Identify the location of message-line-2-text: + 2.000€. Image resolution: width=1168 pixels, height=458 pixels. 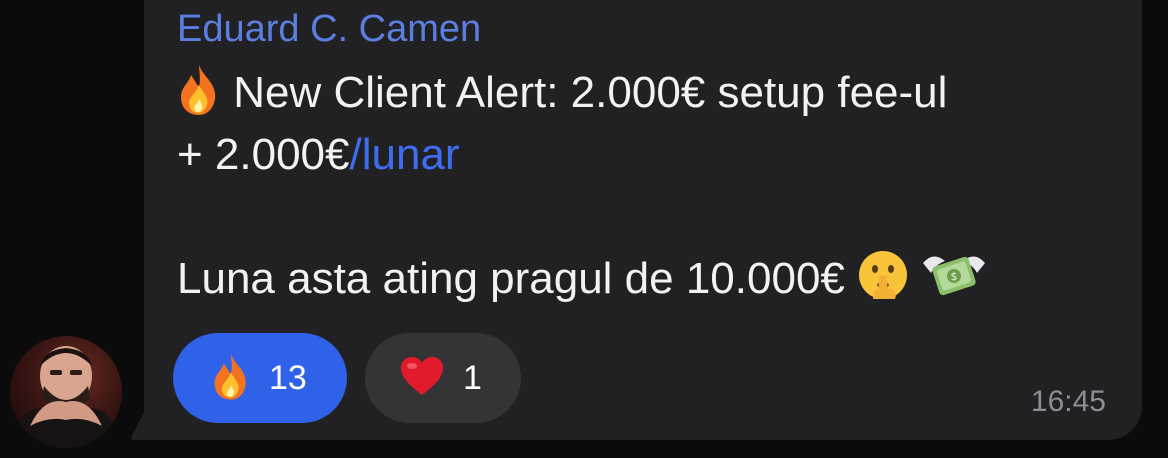
(263, 154).